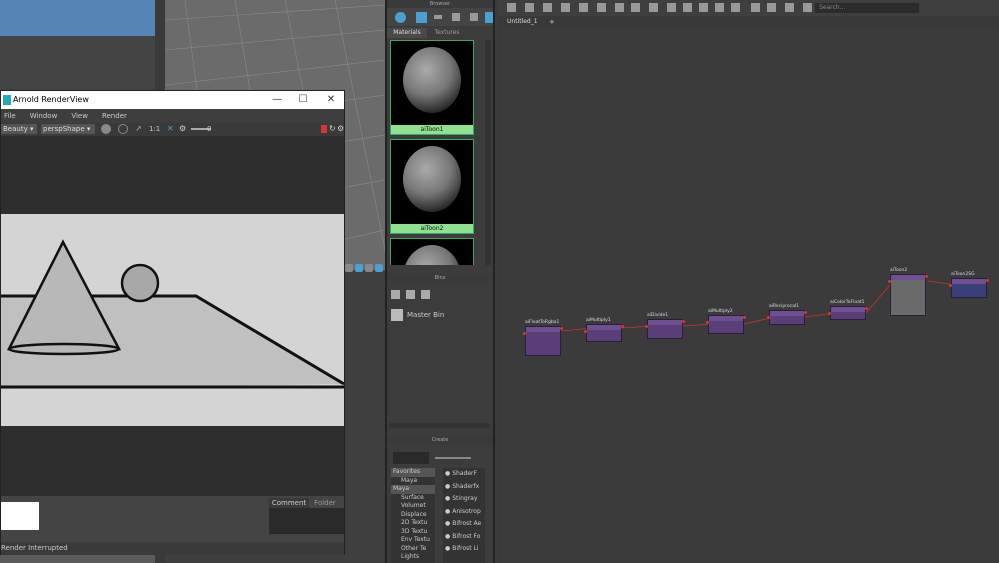 The image size is (999, 563). Describe the element at coordinates (20, 516) in the screenshot. I see `snapshot-thumbnail` at that location.